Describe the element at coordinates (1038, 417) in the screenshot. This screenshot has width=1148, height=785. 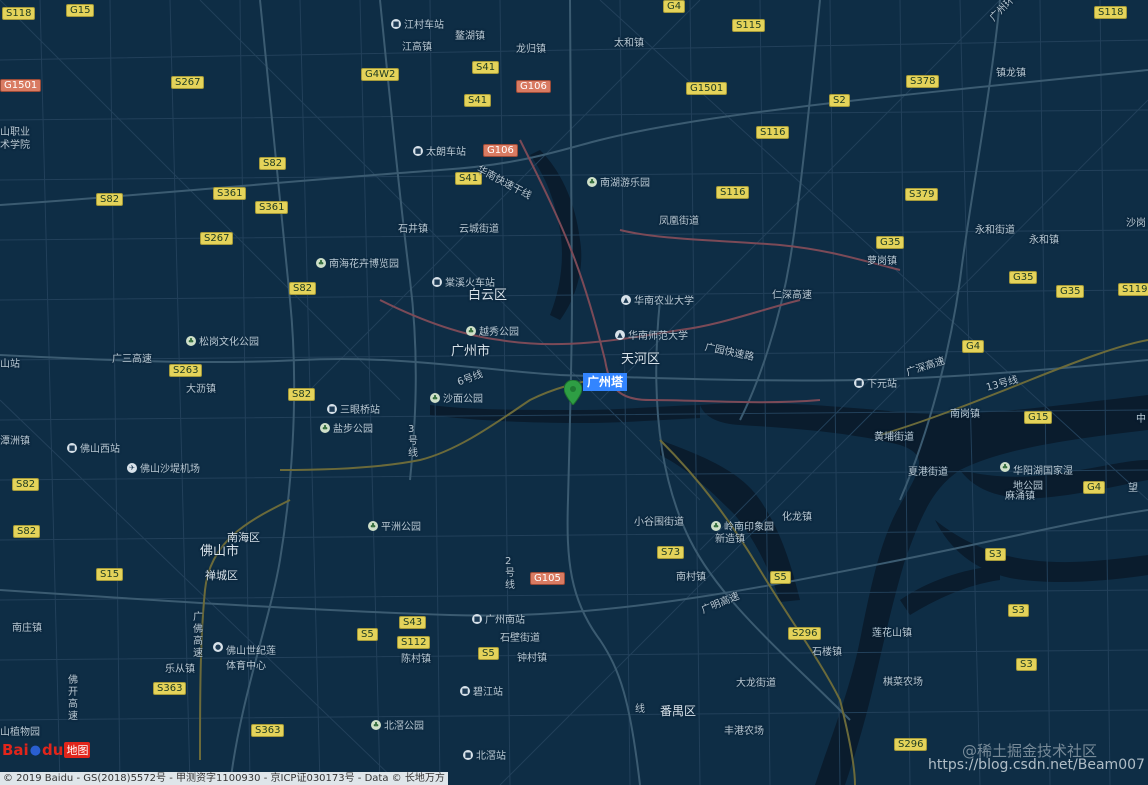
I see `road-shield: G15` at that location.